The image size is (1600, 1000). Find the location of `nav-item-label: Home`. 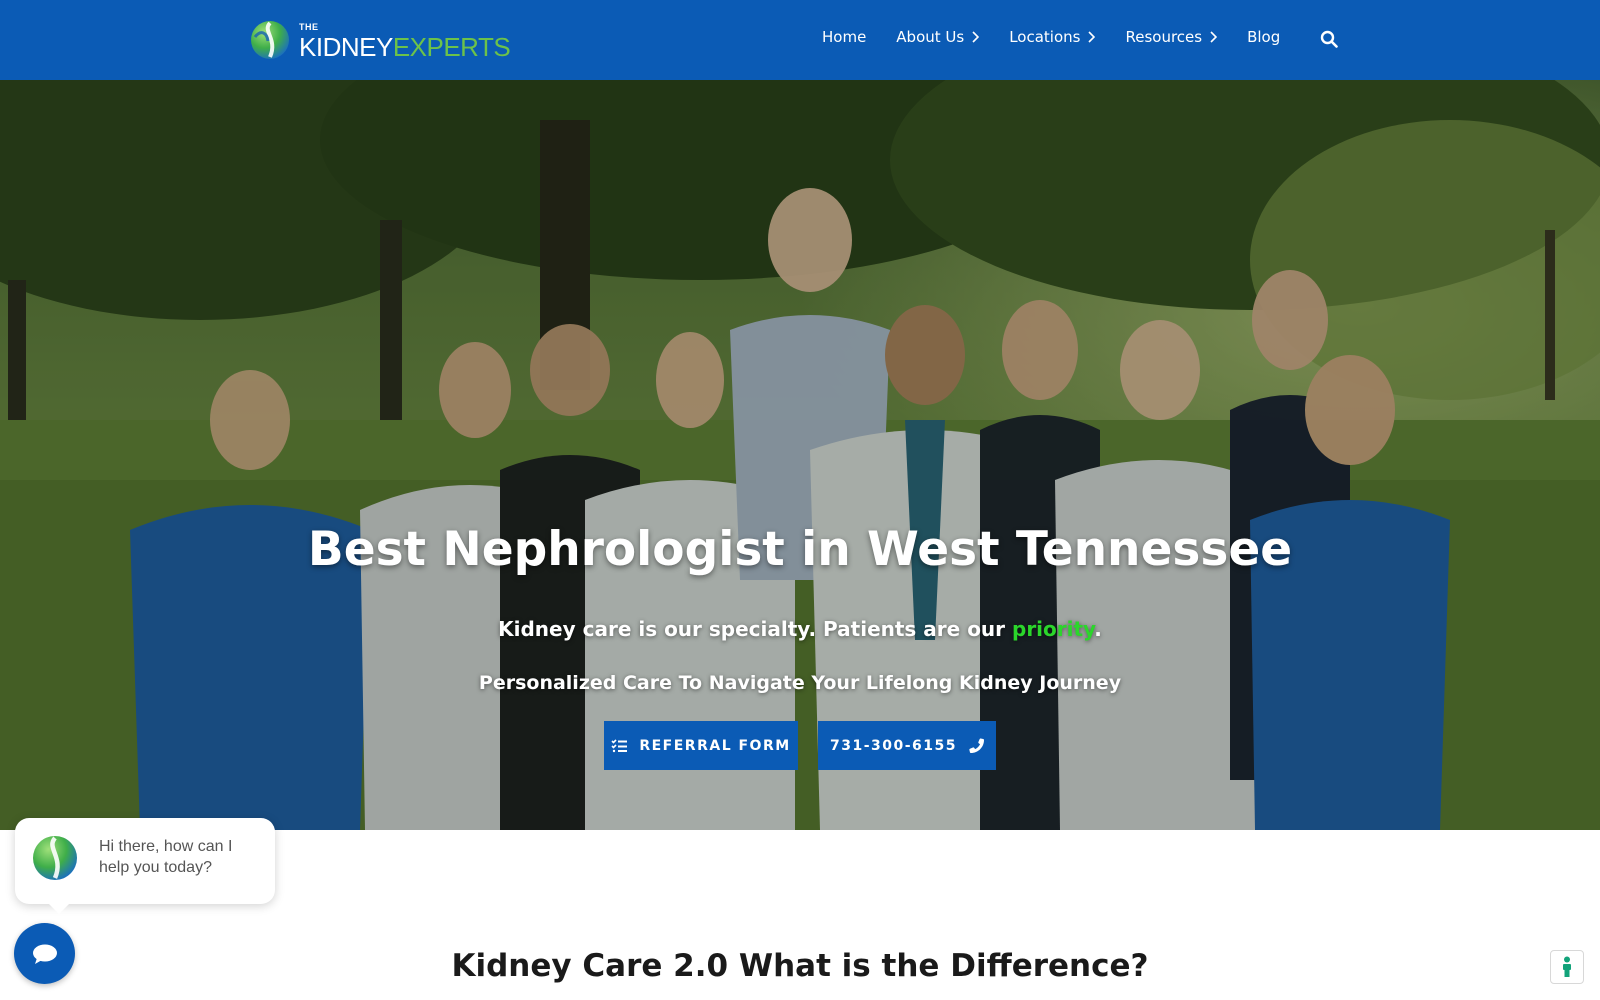

nav-item-label: Home is located at coordinates (844, 37).